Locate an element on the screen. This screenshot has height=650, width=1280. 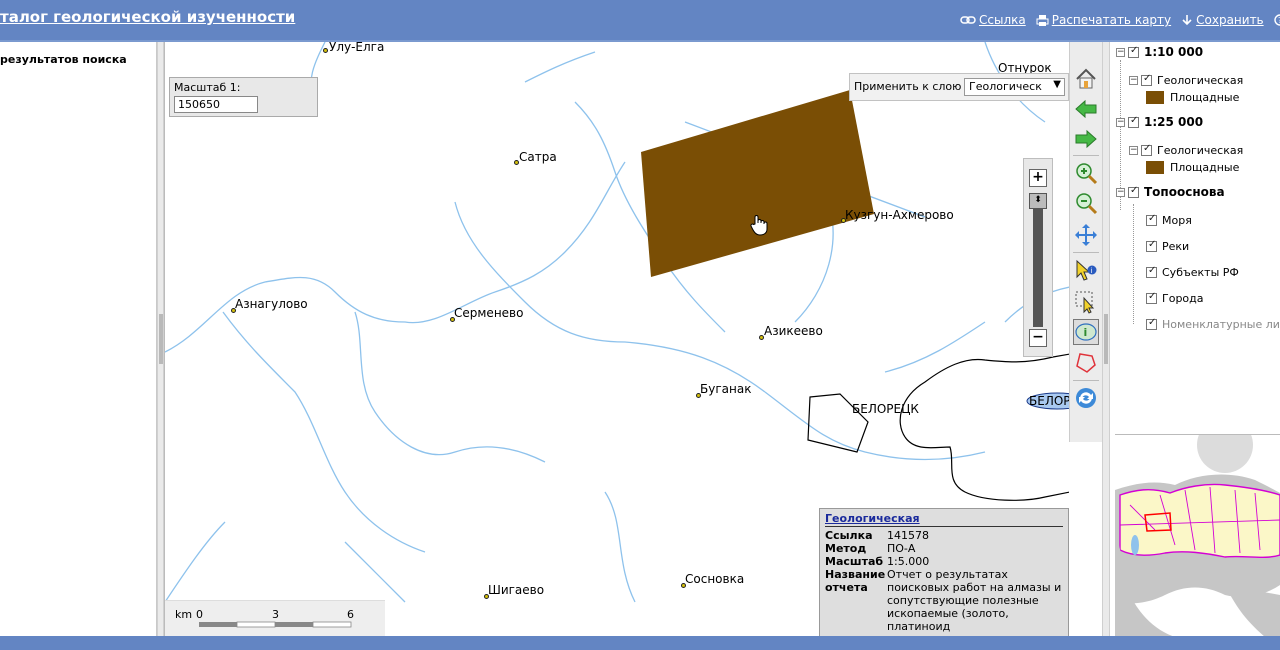
zoom-minus-button: − is located at coordinates (1038, 338).